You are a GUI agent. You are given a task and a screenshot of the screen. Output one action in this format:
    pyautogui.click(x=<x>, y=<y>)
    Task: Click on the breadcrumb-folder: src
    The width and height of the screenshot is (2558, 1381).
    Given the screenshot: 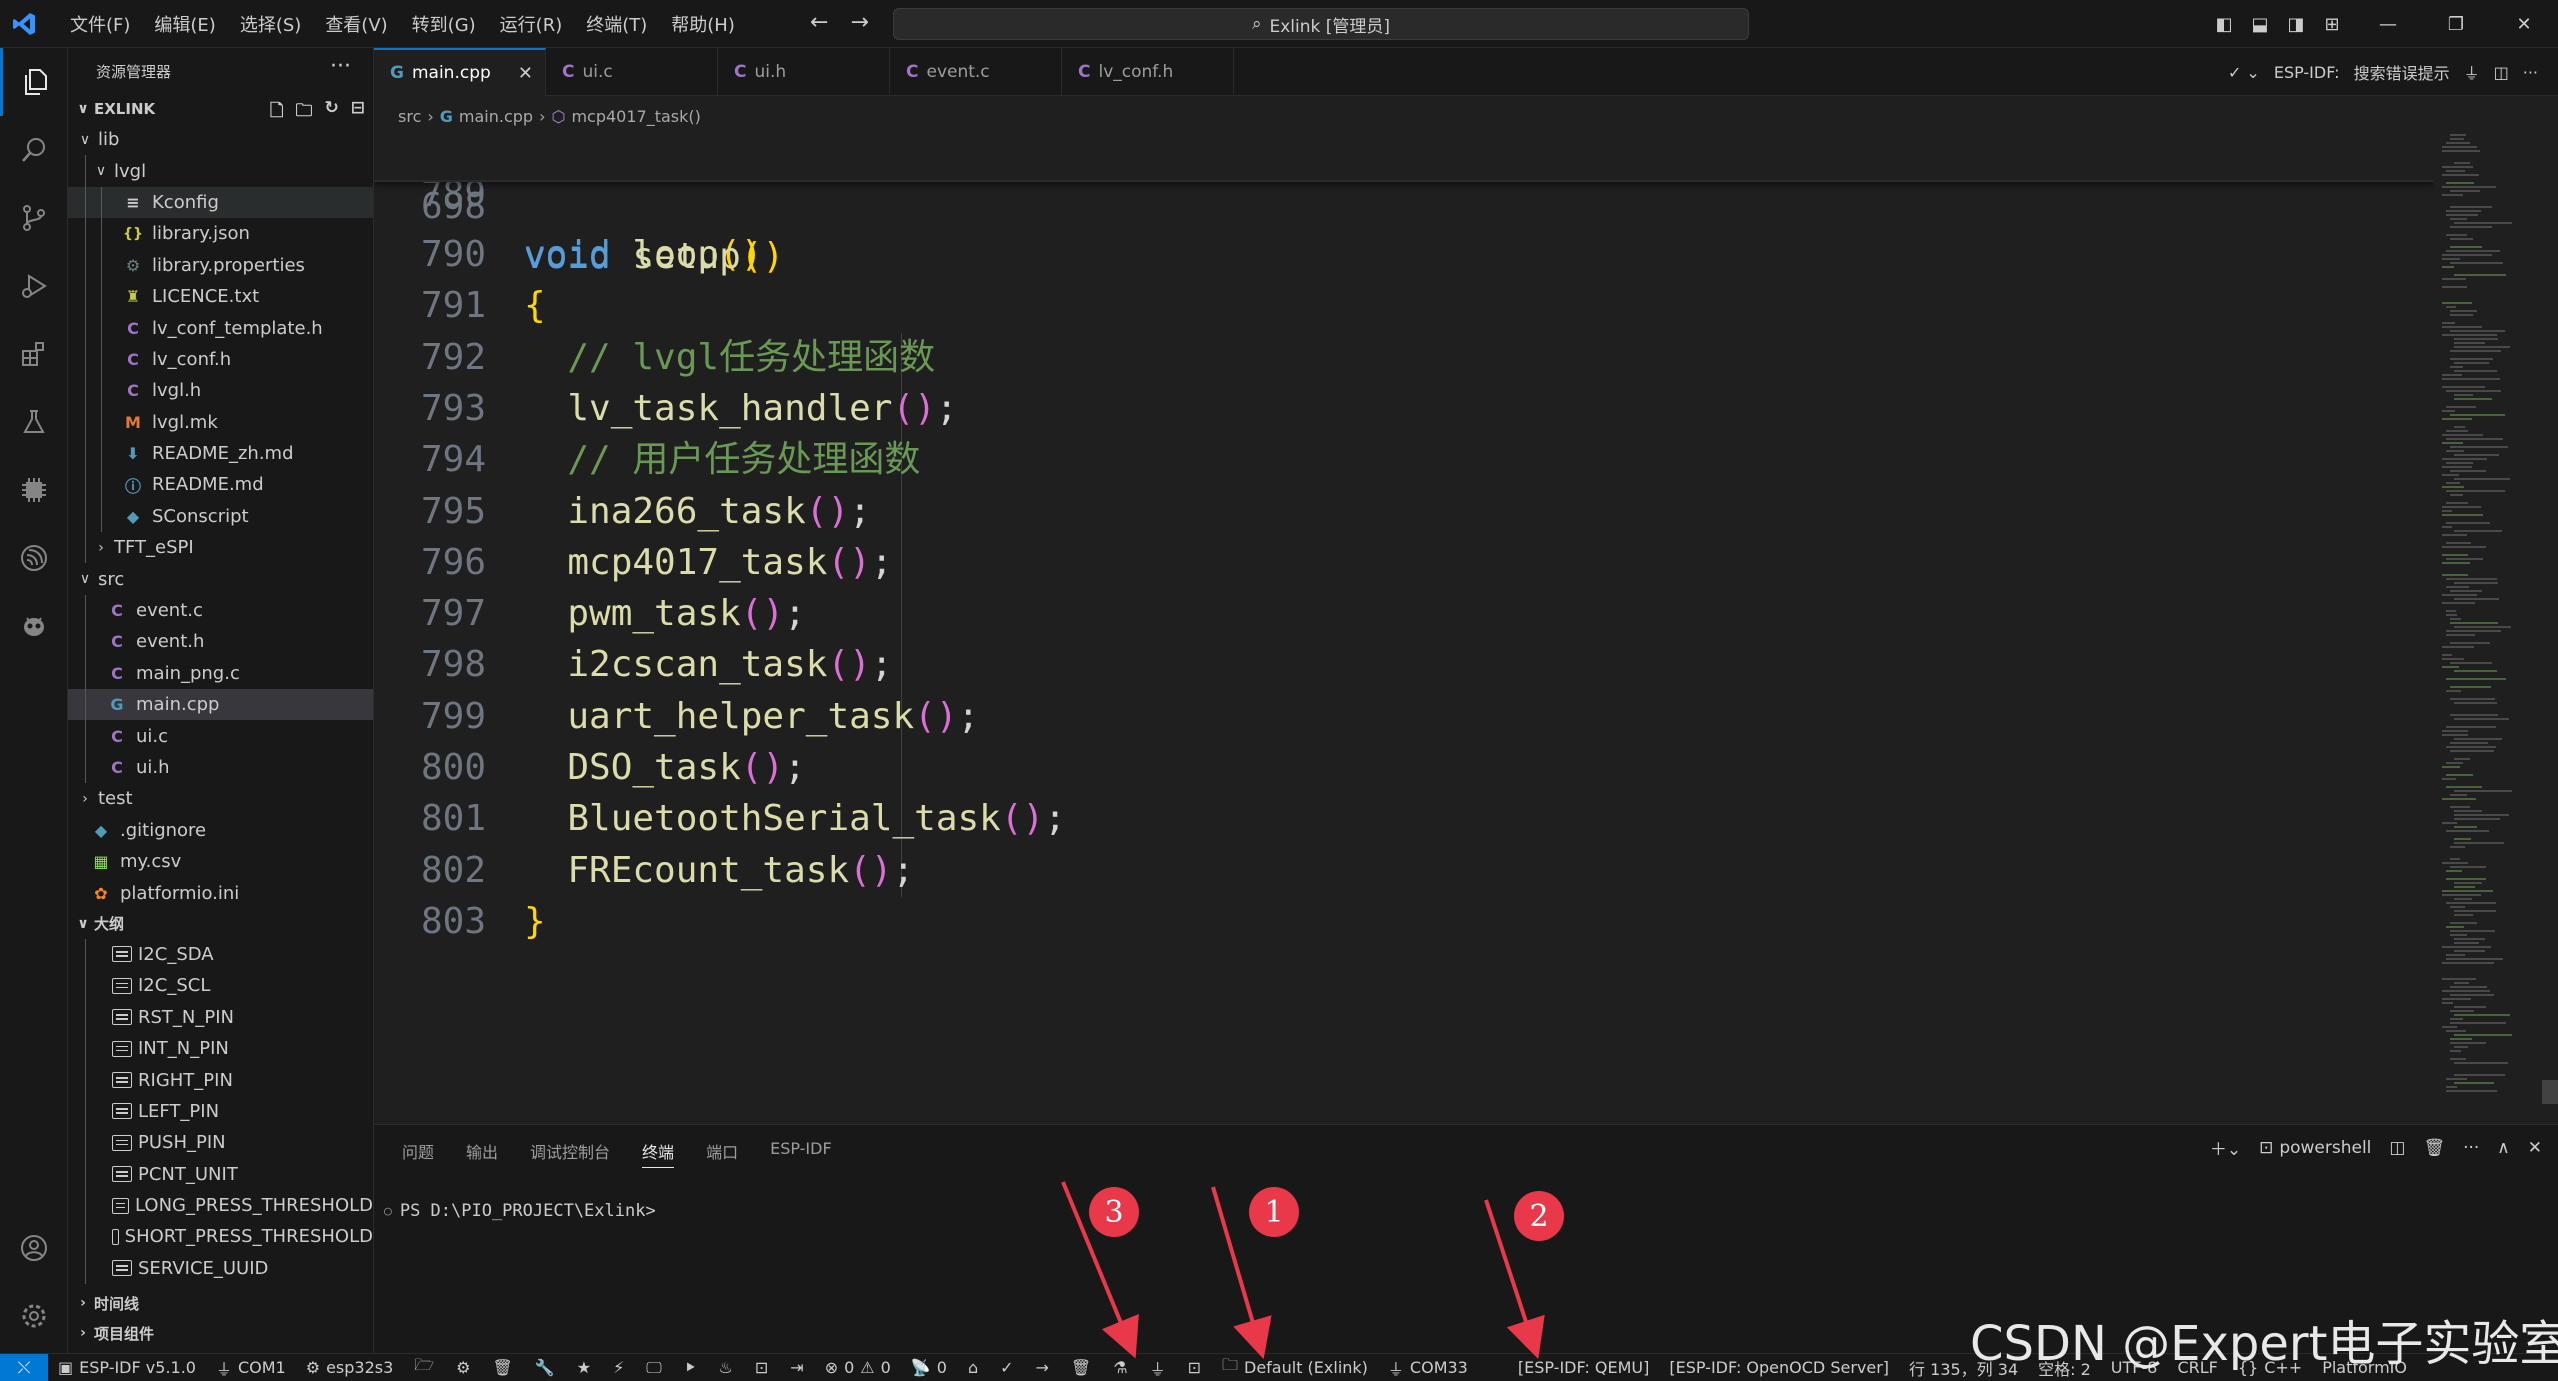 What is the action you would take?
    pyautogui.click(x=409, y=116)
    